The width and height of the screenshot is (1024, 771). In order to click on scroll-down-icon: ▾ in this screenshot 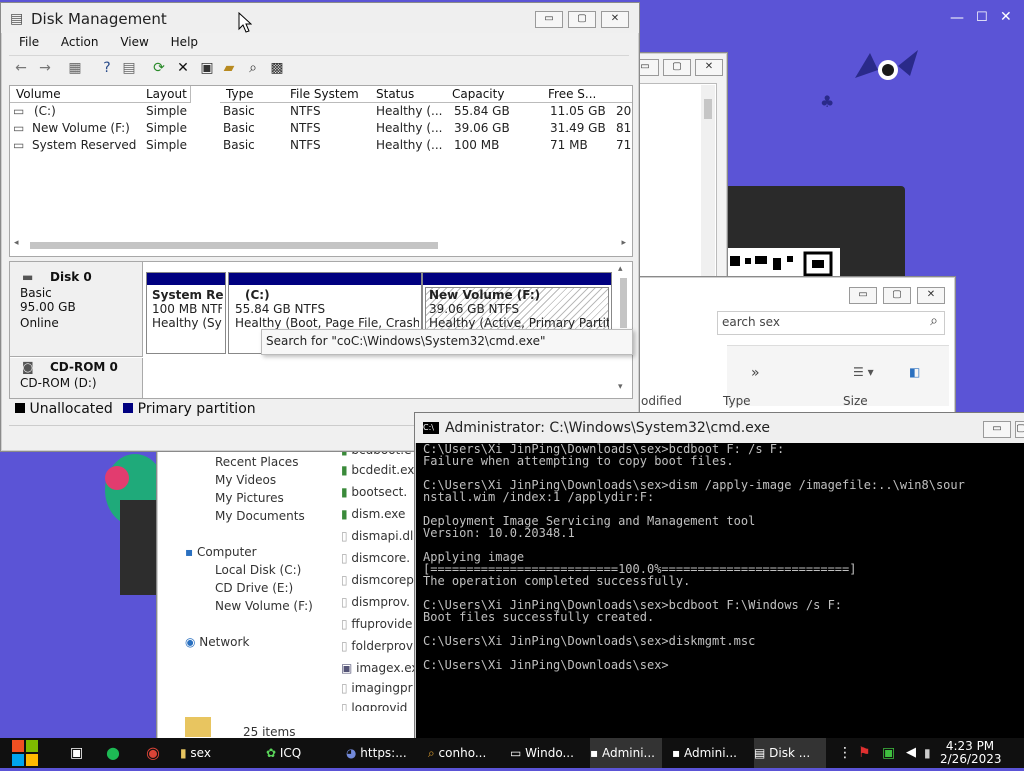, I will do `click(620, 387)`.